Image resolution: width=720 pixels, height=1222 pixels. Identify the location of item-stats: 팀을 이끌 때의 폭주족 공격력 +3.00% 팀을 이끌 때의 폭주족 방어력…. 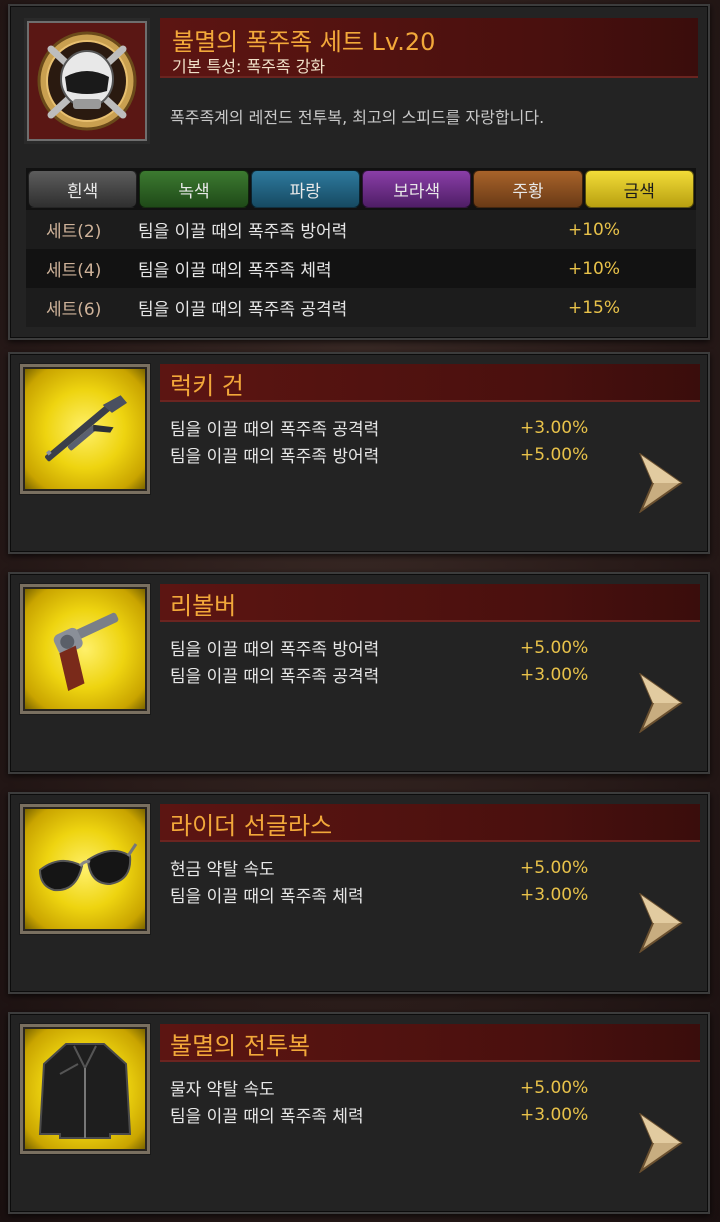
(390, 441).